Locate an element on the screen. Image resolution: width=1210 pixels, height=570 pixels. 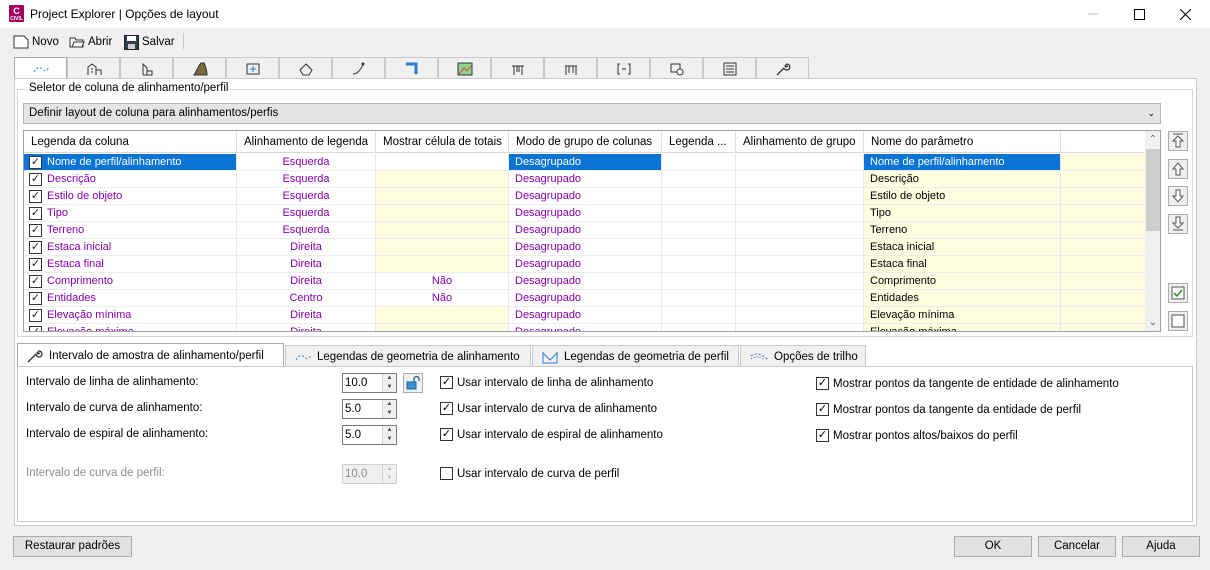
tab-site is located at coordinates (305, 68).